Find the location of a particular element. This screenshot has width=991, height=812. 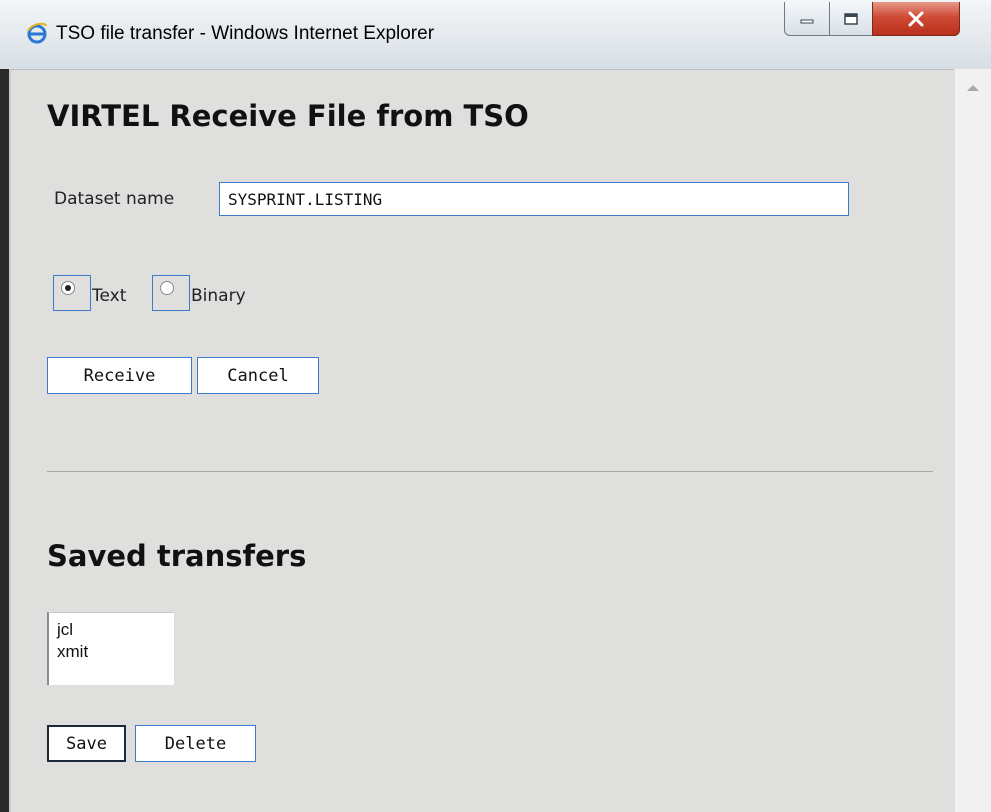

list-item: jcl is located at coordinates (115, 630).